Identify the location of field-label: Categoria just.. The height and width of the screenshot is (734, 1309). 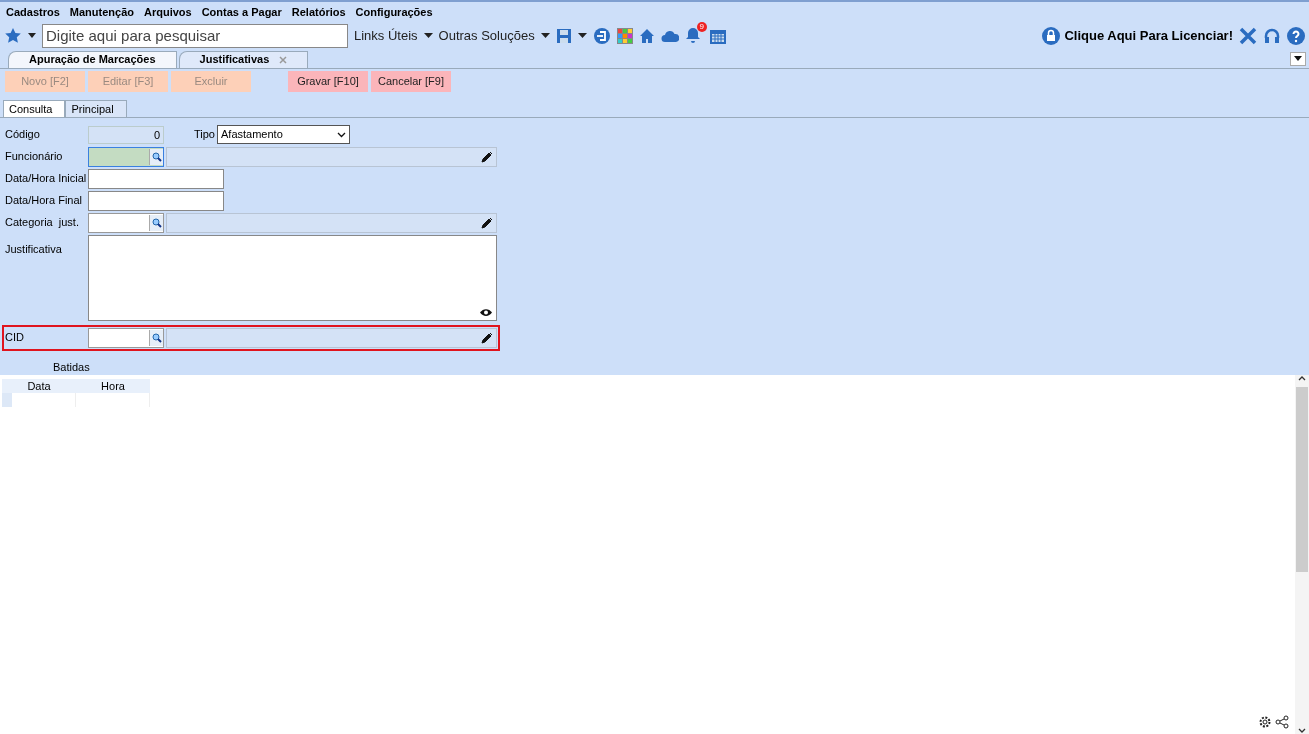
(42, 223).